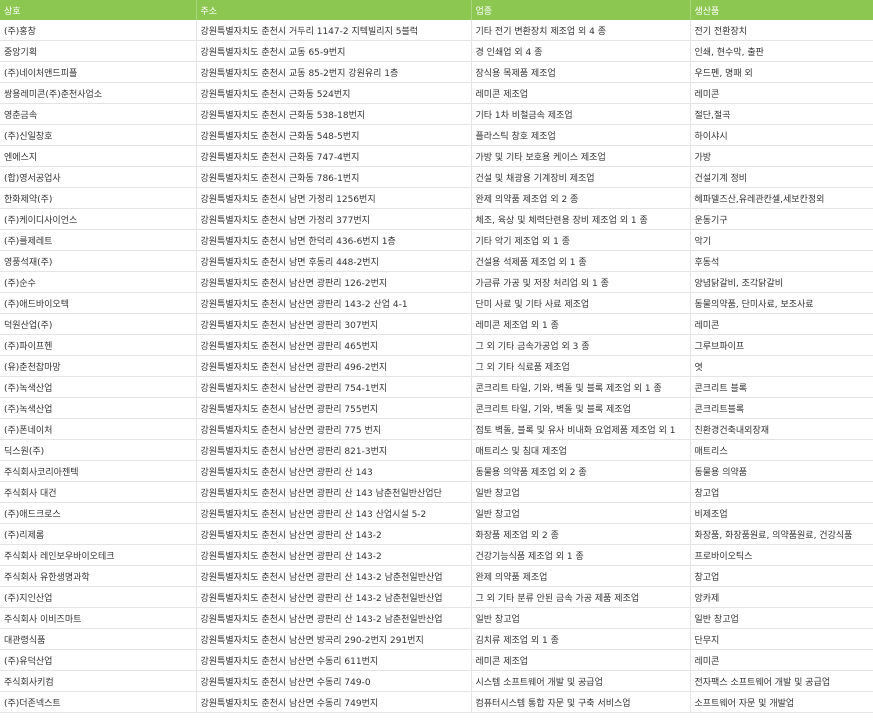  I want to click on company-name-cell: 영풍석재(주), so click(98, 261).